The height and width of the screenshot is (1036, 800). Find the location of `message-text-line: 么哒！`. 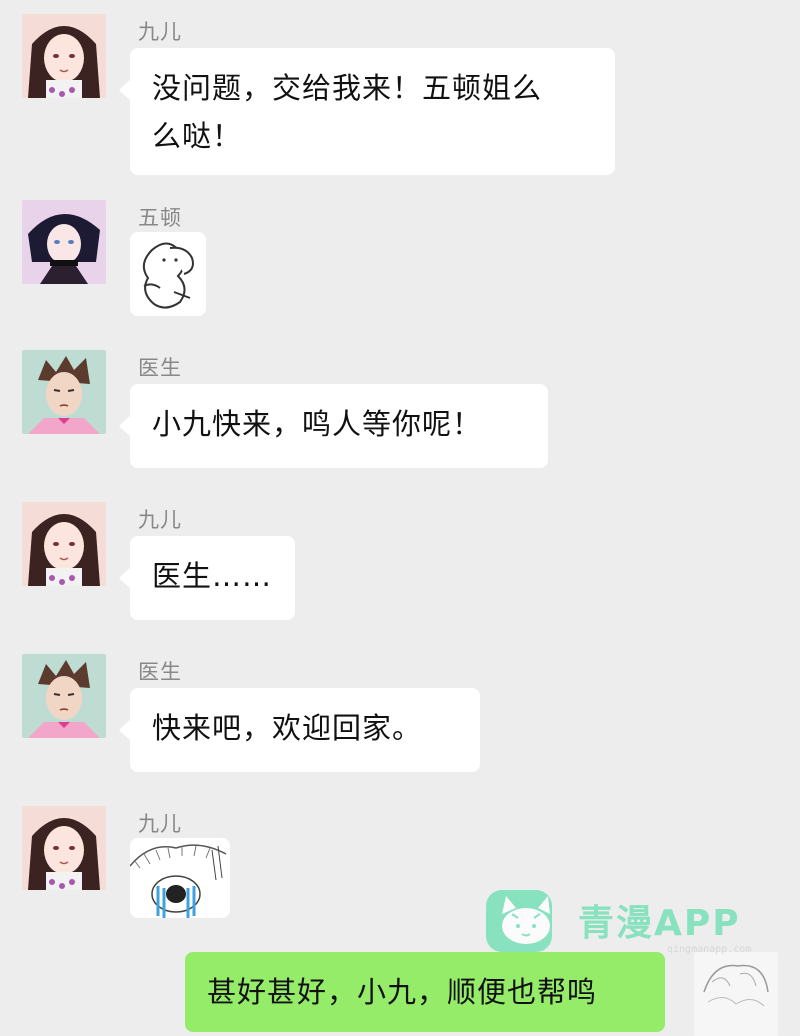

message-text-line: 么哒！ is located at coordinates (197, 136).